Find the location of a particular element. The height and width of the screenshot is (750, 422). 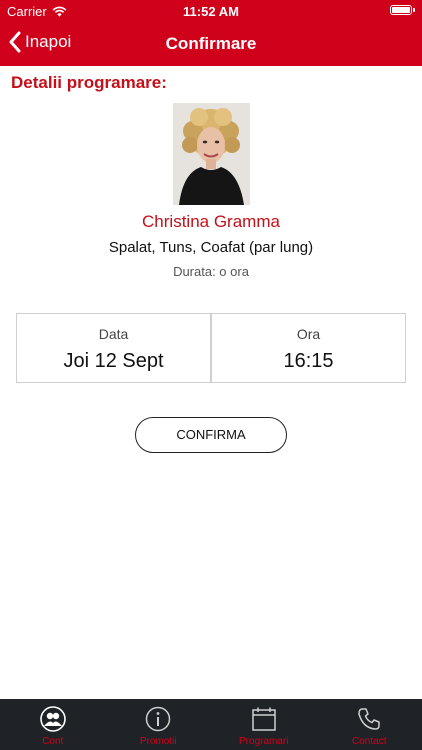

battery-level is located at coordinates (401, 10).